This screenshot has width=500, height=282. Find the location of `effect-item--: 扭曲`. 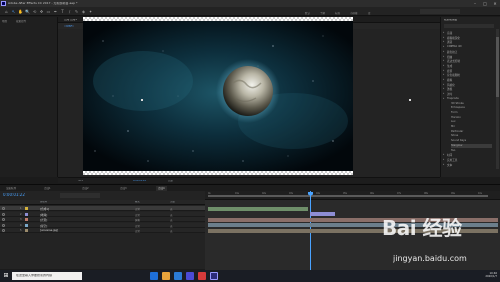

effect-item--: 扭曲 is located at coordinates (447, 57).